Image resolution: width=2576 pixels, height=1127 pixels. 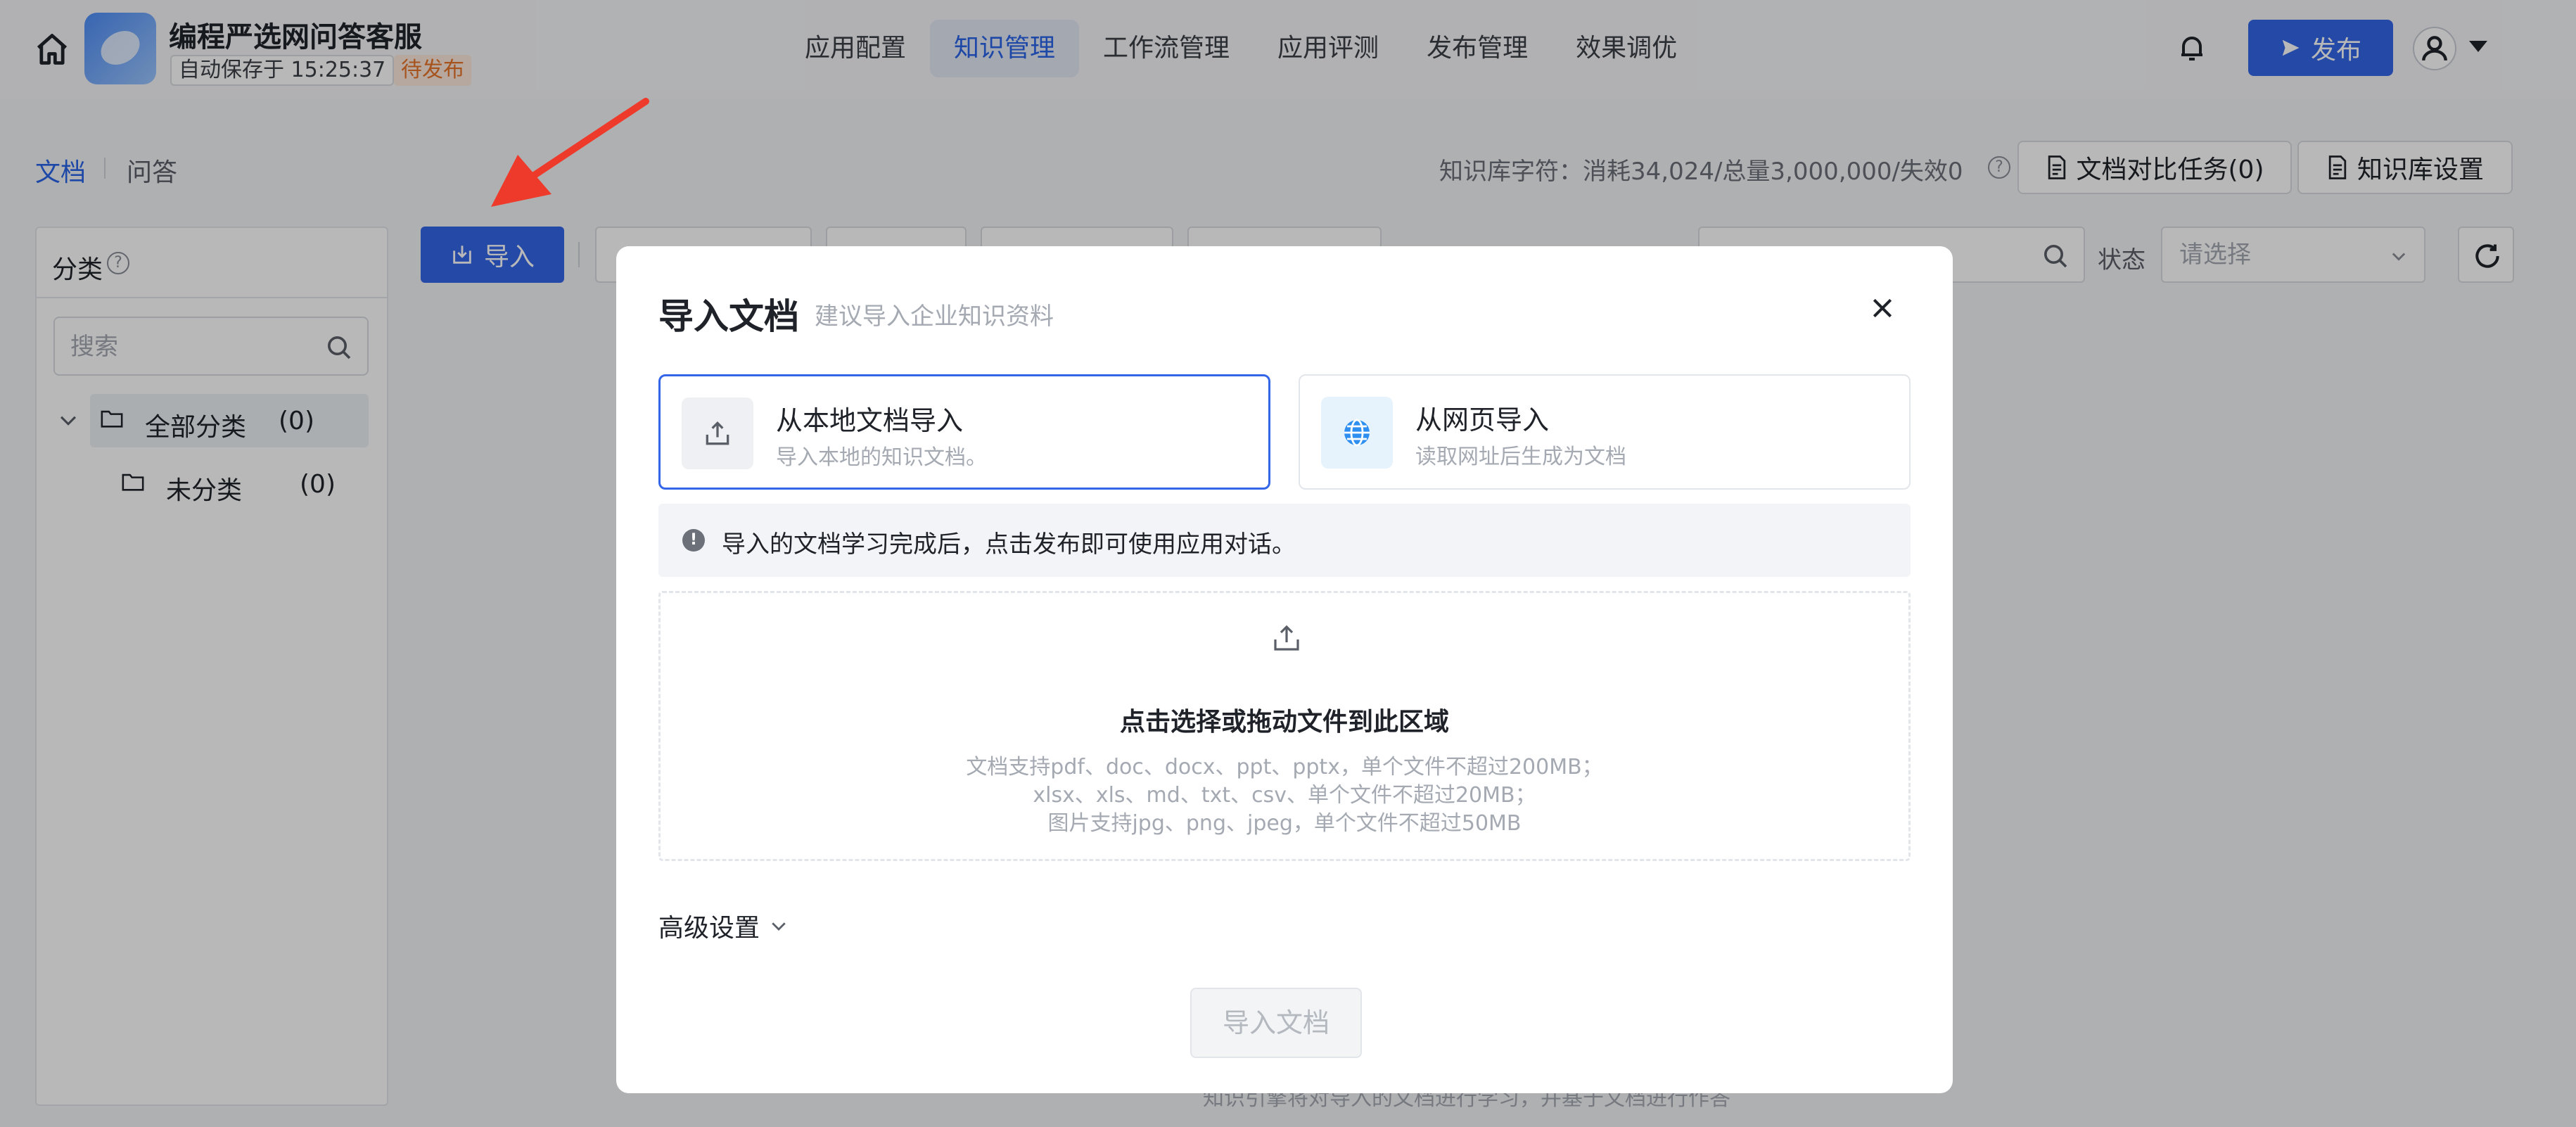 I want to click on advanced-settings-toggle: 高级设置, so click(x=723, y=926).